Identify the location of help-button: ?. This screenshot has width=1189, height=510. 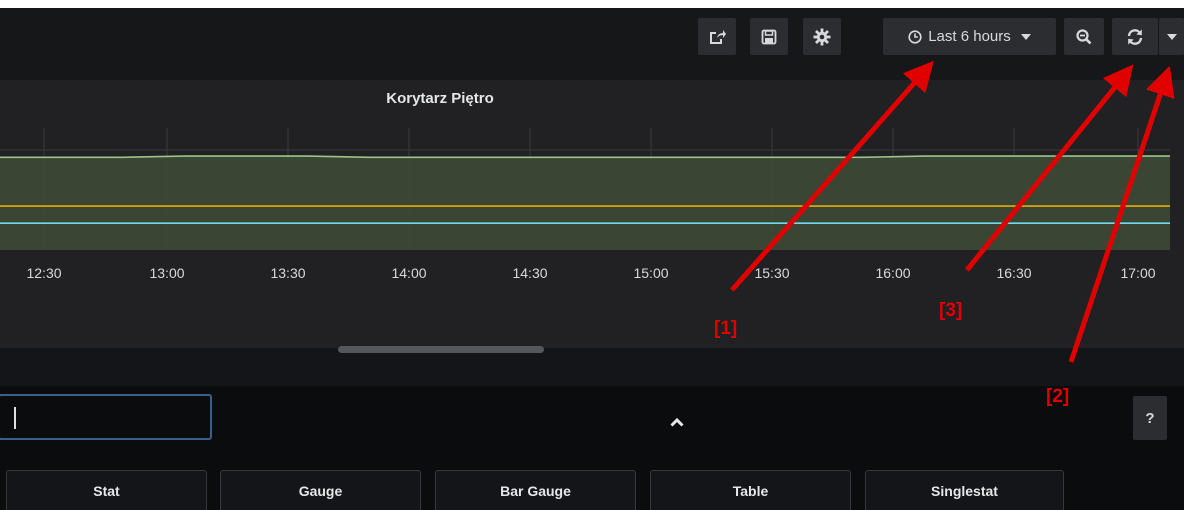
(1150, 418).